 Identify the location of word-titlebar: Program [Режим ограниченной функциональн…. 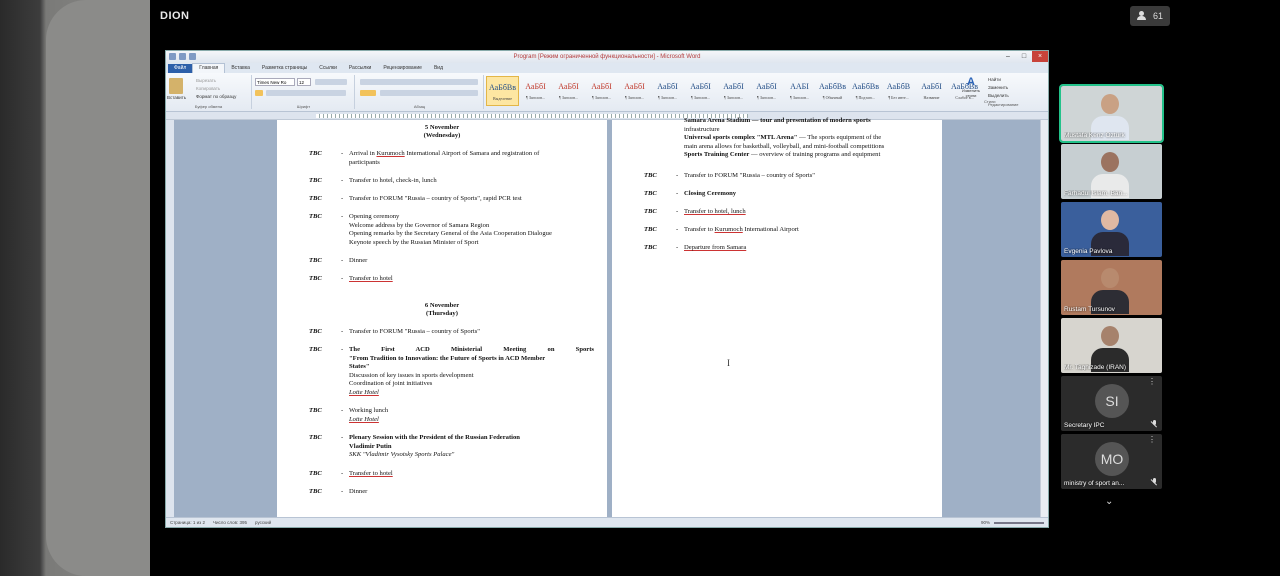
(607, 57).